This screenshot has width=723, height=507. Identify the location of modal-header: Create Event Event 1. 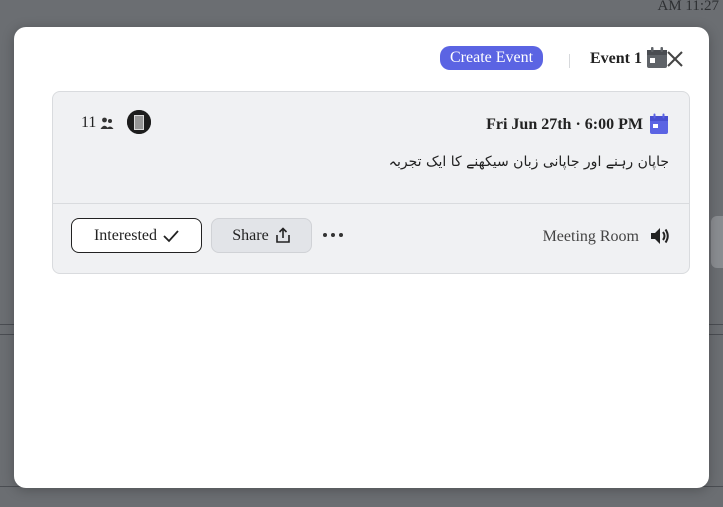
(361, 60).